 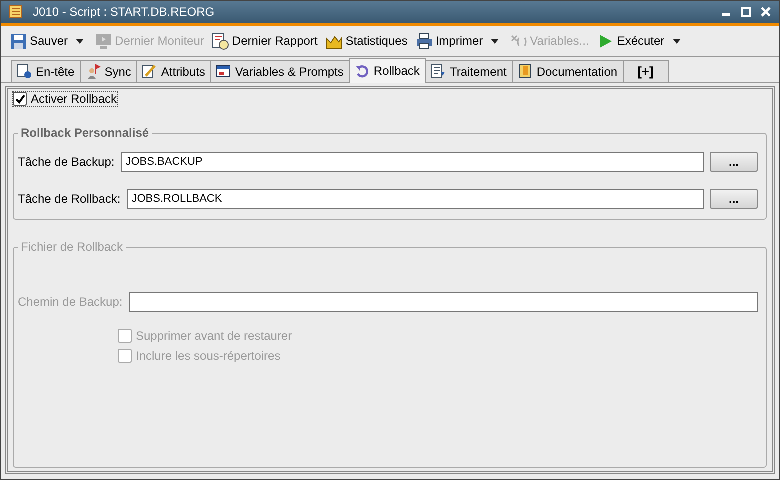 What do you see at coordinates (362, 71) in the screenshot?
I see `undo-arrow-icon` at bounding box center [362, 71].